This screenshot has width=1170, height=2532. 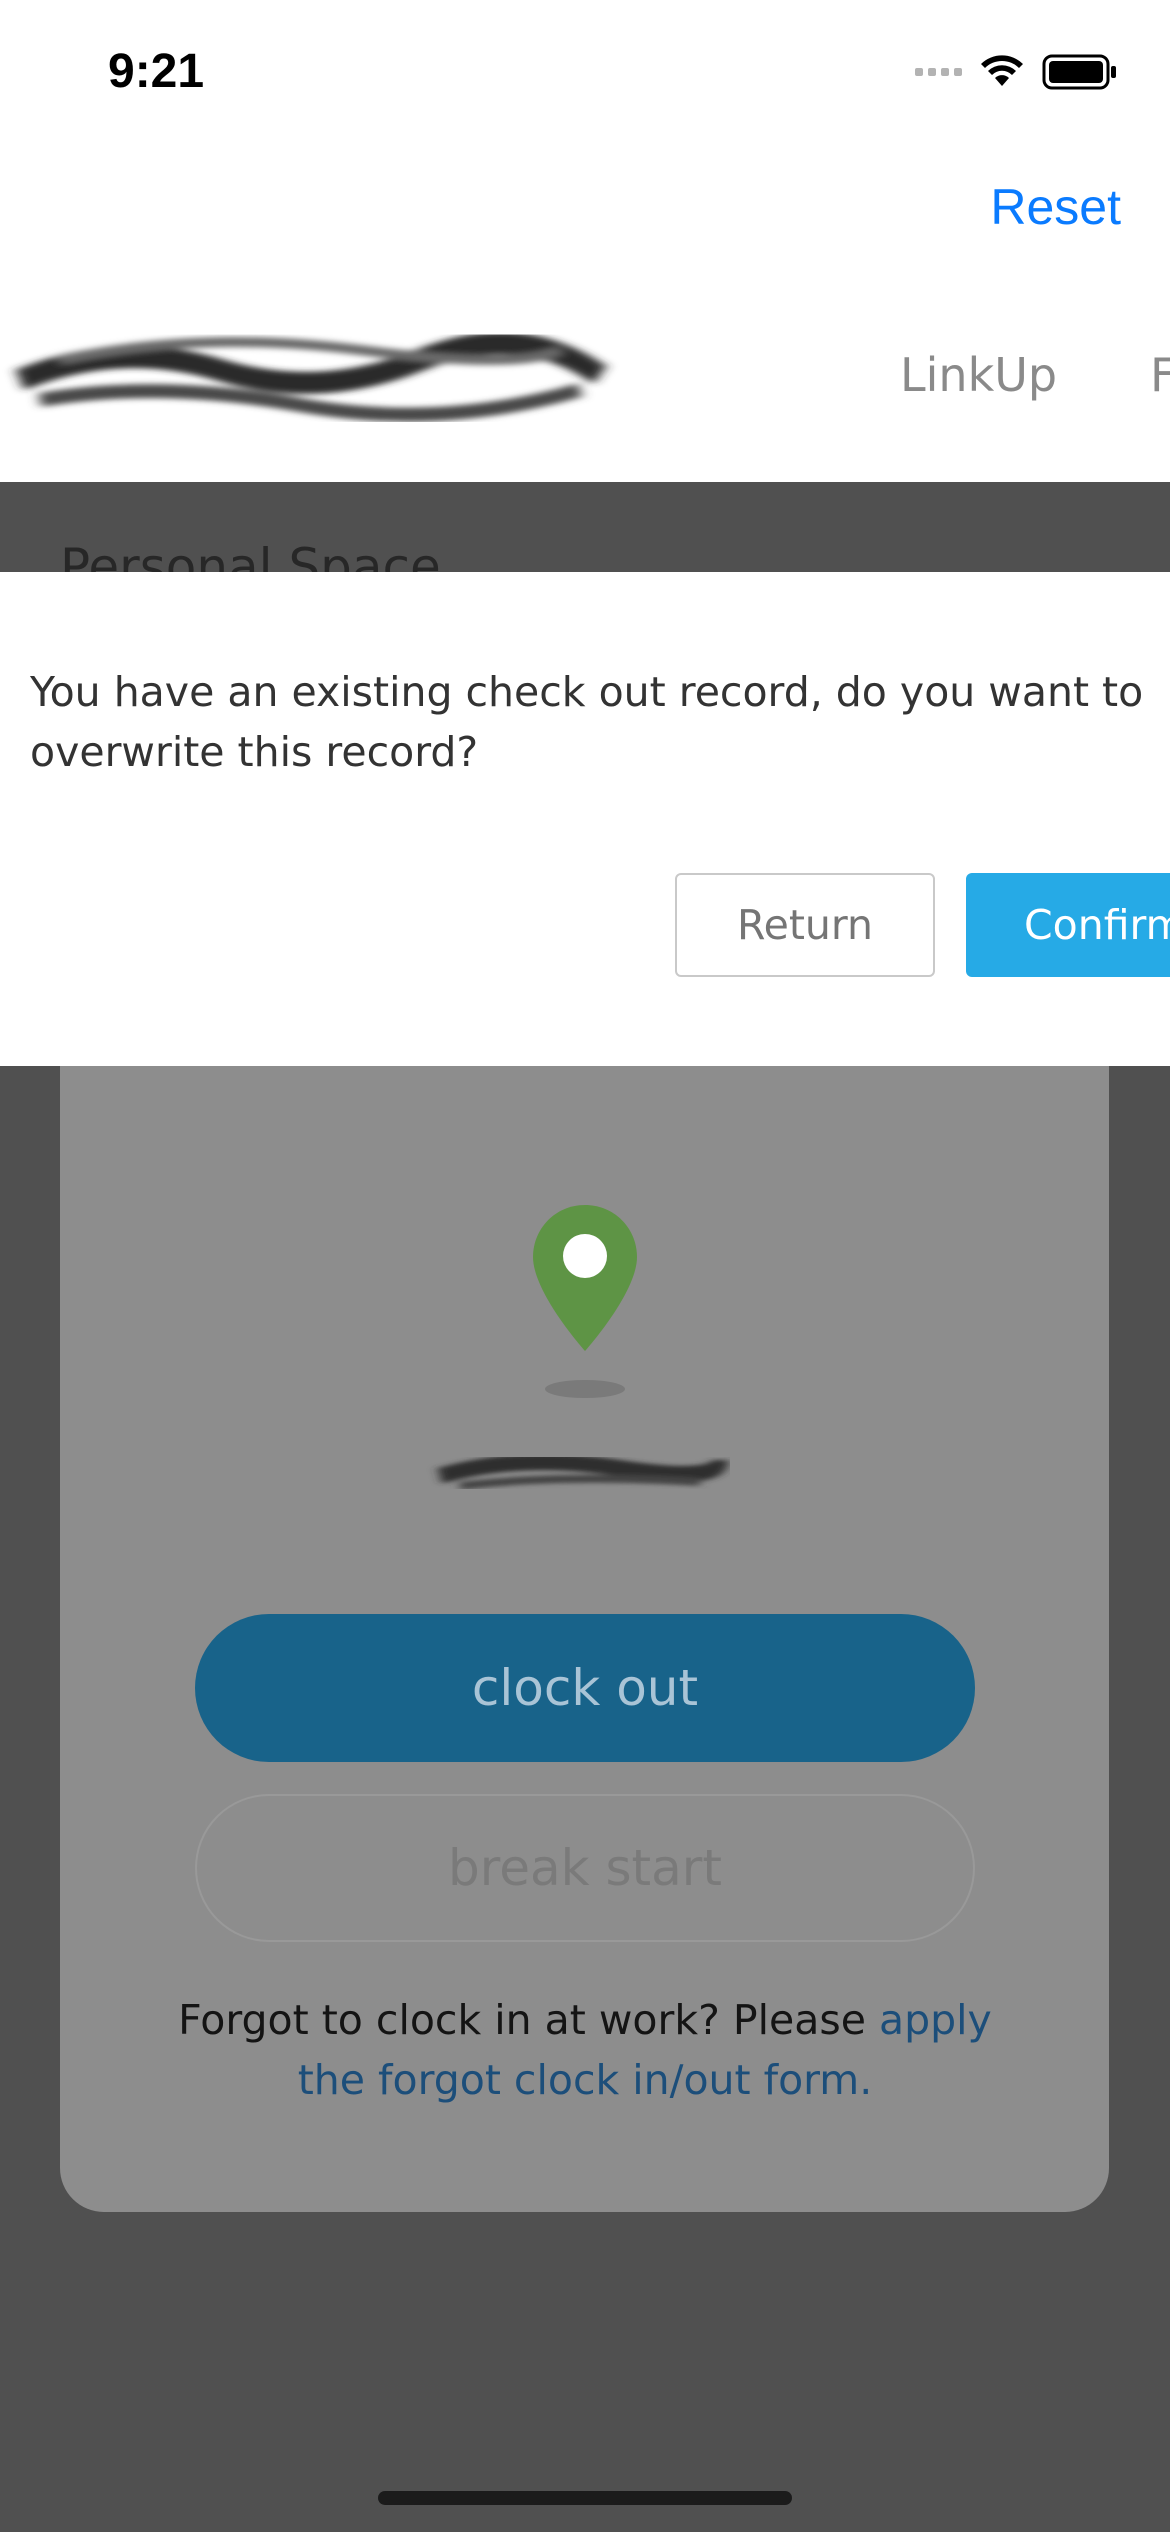 What do you see at coordinates (585, 1688) in the screenshot?
I see `clock-out-button: clock out` at bounding box center [585, 1688].